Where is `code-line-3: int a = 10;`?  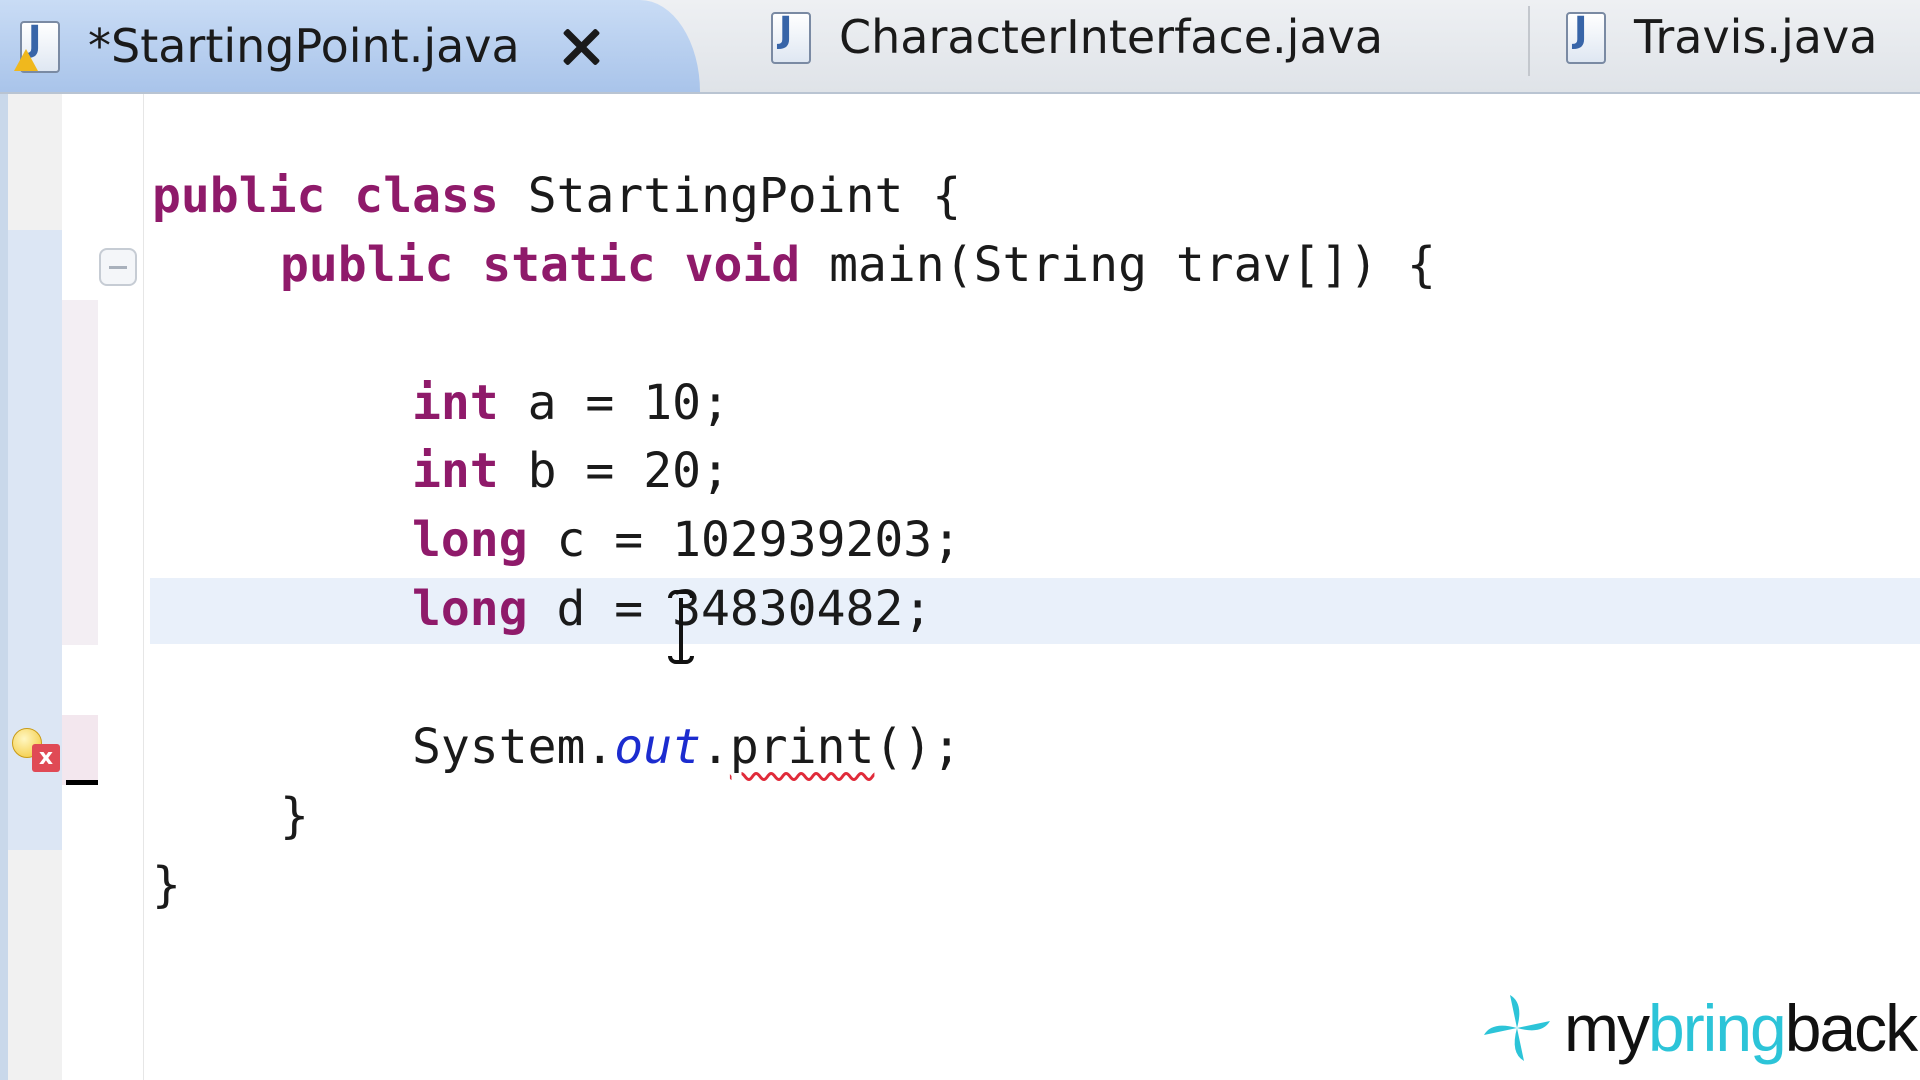 code-line-3: int a = 10; is located at coordinates (571, 403).